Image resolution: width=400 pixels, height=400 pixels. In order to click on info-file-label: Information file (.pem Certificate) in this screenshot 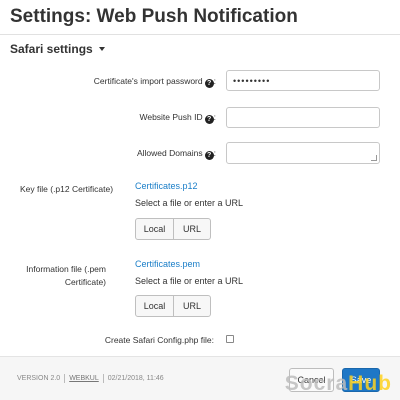, I will do `click(66, 275)`.